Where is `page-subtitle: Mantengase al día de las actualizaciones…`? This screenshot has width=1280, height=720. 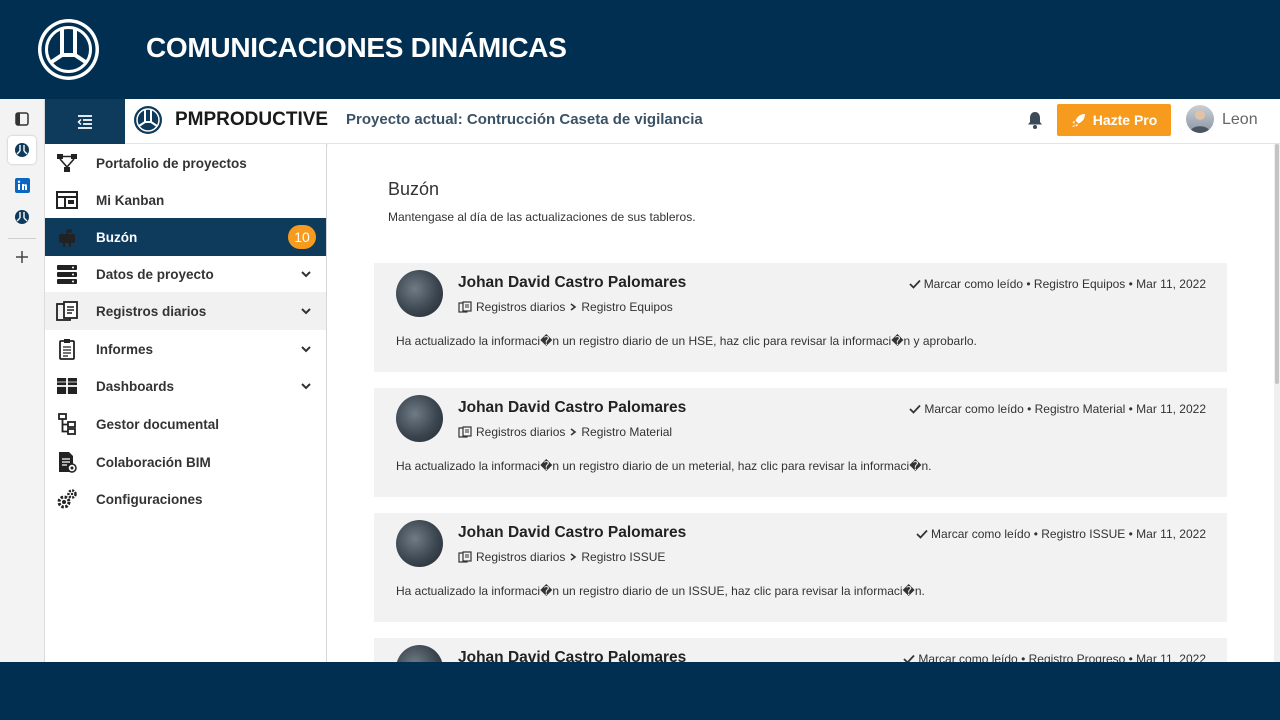
page-subtitle: Mantengase al día de las actualizaciones… is located at coordinates (542, 217).